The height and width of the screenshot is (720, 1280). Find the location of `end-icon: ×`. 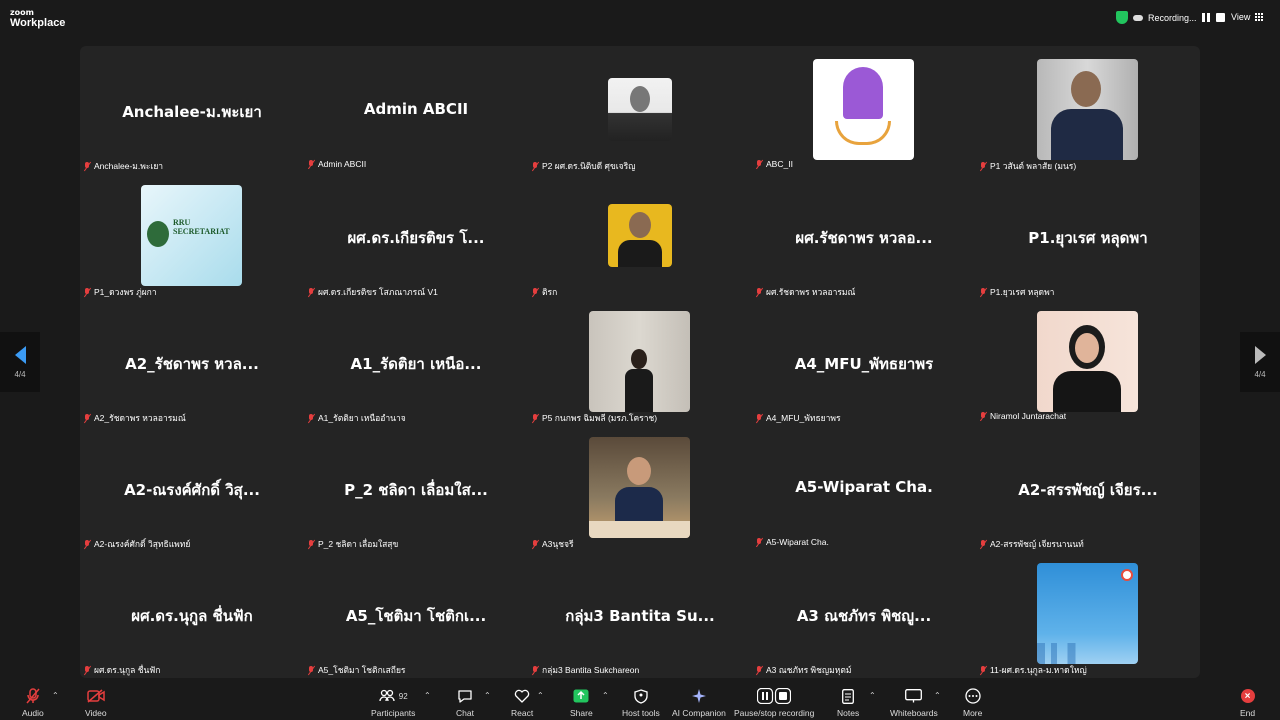

end-icon: × is located at coordinates (1247, 696).